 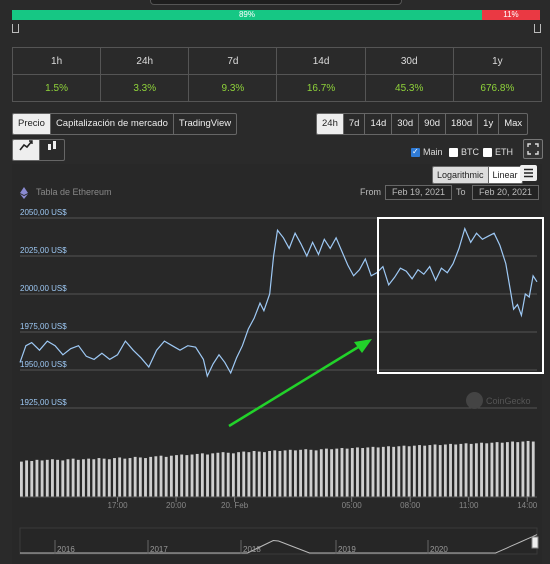 What do you see at coordinates (252, 549) in the screenshot?
I see `navigator-year-label: 2018` at bounding box center [252, 549].